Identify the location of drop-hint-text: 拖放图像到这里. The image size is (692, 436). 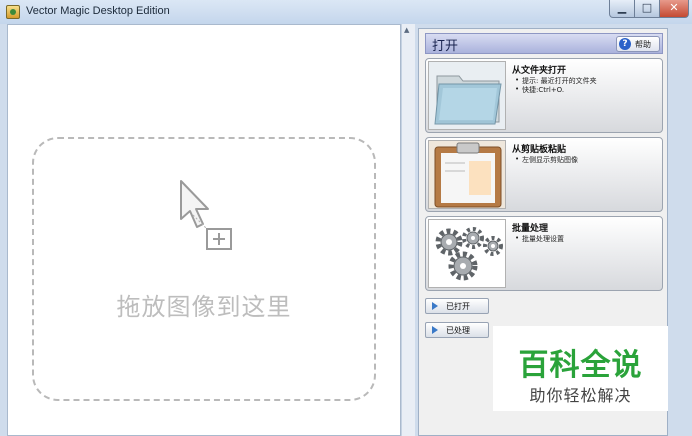
(204, 307).